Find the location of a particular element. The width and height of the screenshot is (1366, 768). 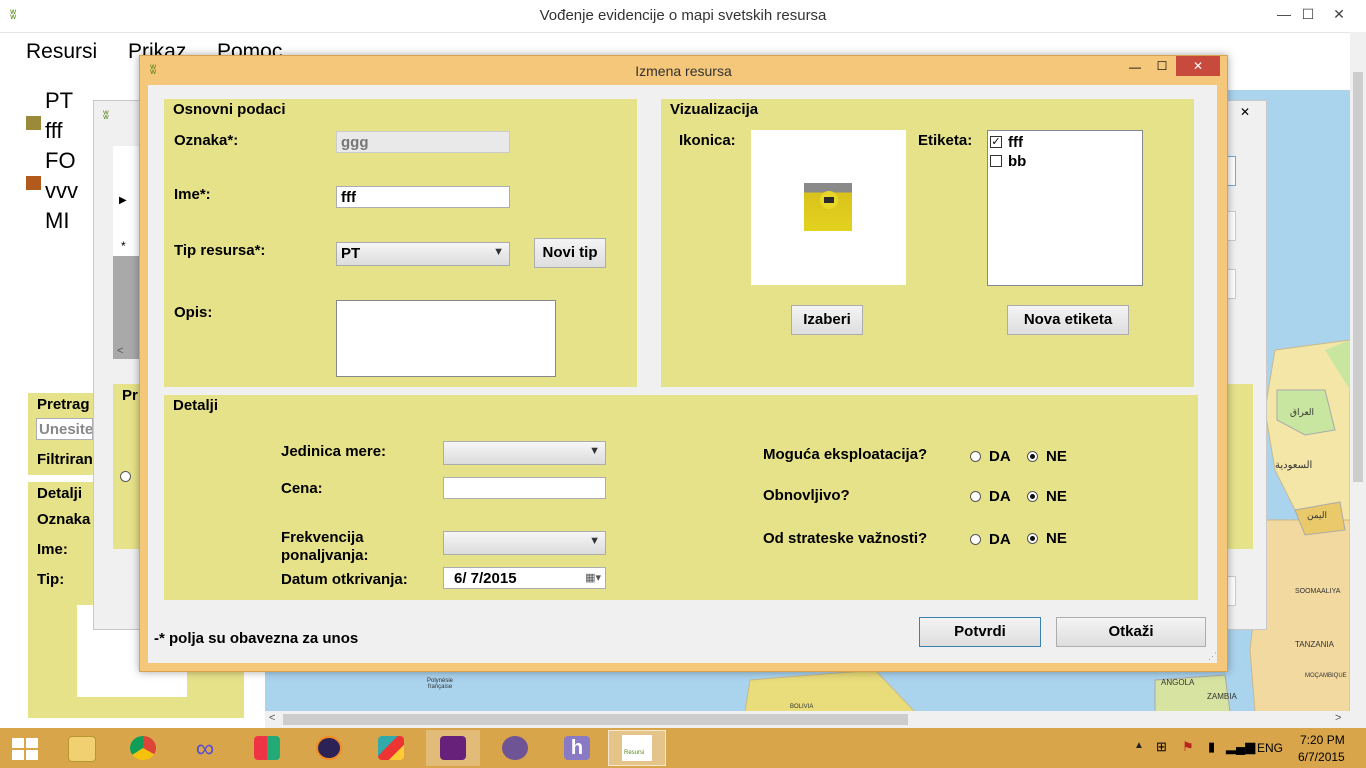

visual-studio-icon is located at coordinates (453, 748).